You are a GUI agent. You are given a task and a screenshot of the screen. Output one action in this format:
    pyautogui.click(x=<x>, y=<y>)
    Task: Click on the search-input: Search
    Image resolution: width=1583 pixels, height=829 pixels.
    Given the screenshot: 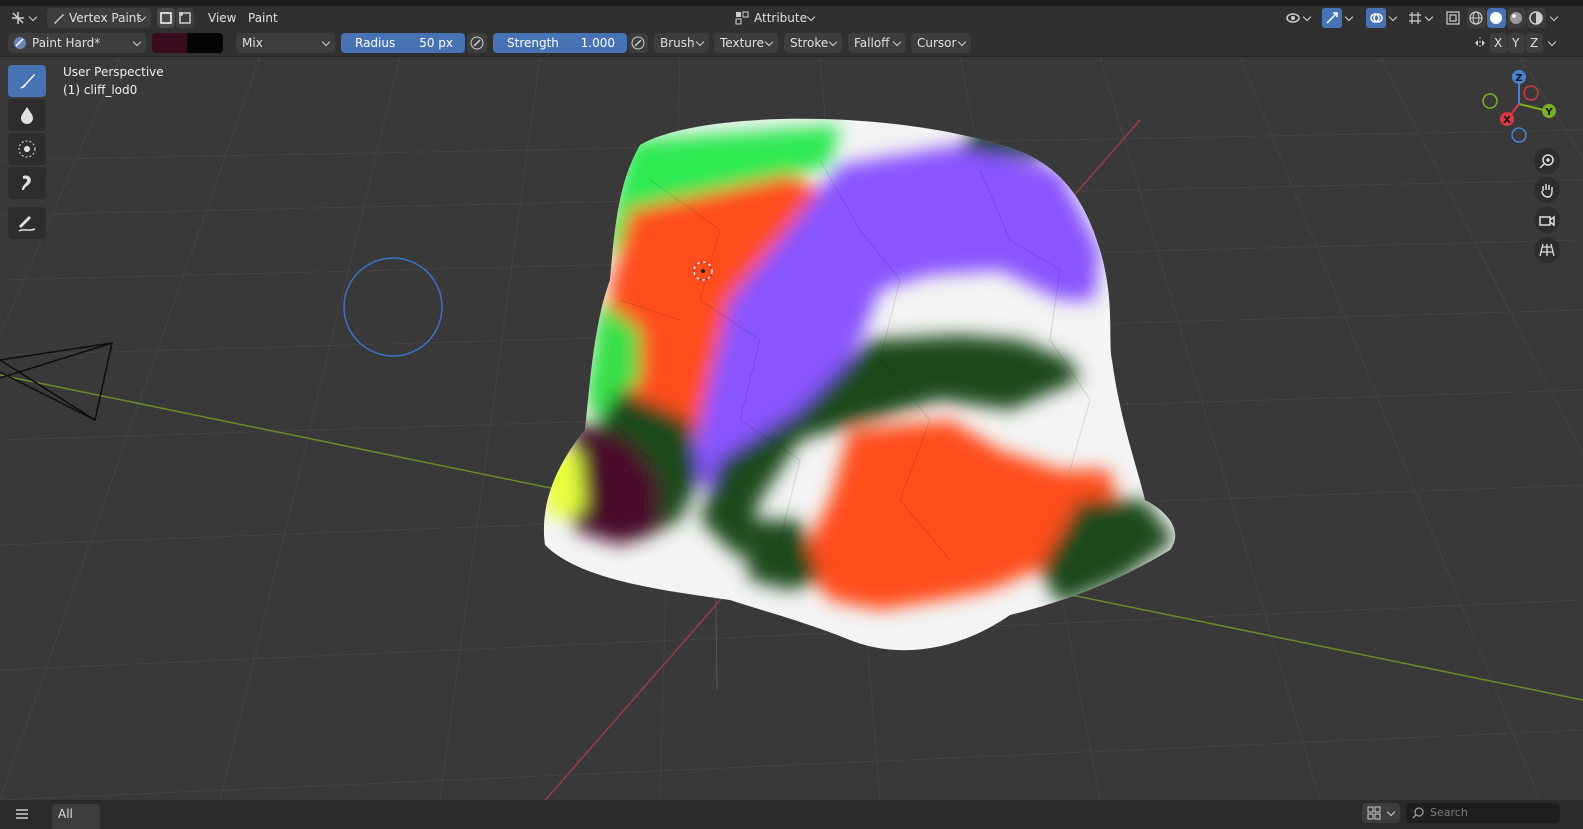 What is the action you would take?
    pyautogui.click(x=1483, y=813)
    